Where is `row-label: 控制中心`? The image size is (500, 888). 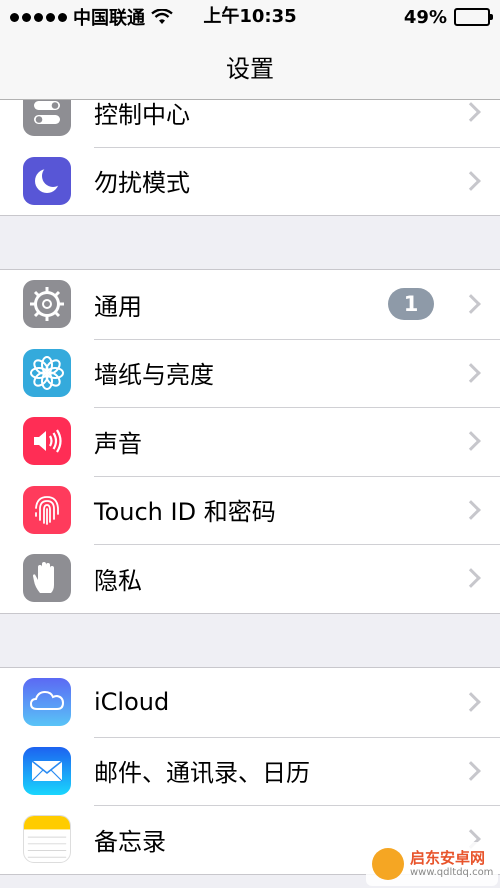
row-label: 控制中心 is located at coordinates (142, 114).